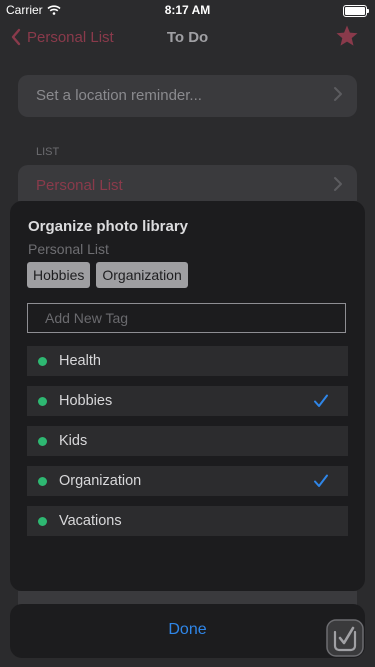  I want to click on tag-label: Hobbies, so click(86, 401).